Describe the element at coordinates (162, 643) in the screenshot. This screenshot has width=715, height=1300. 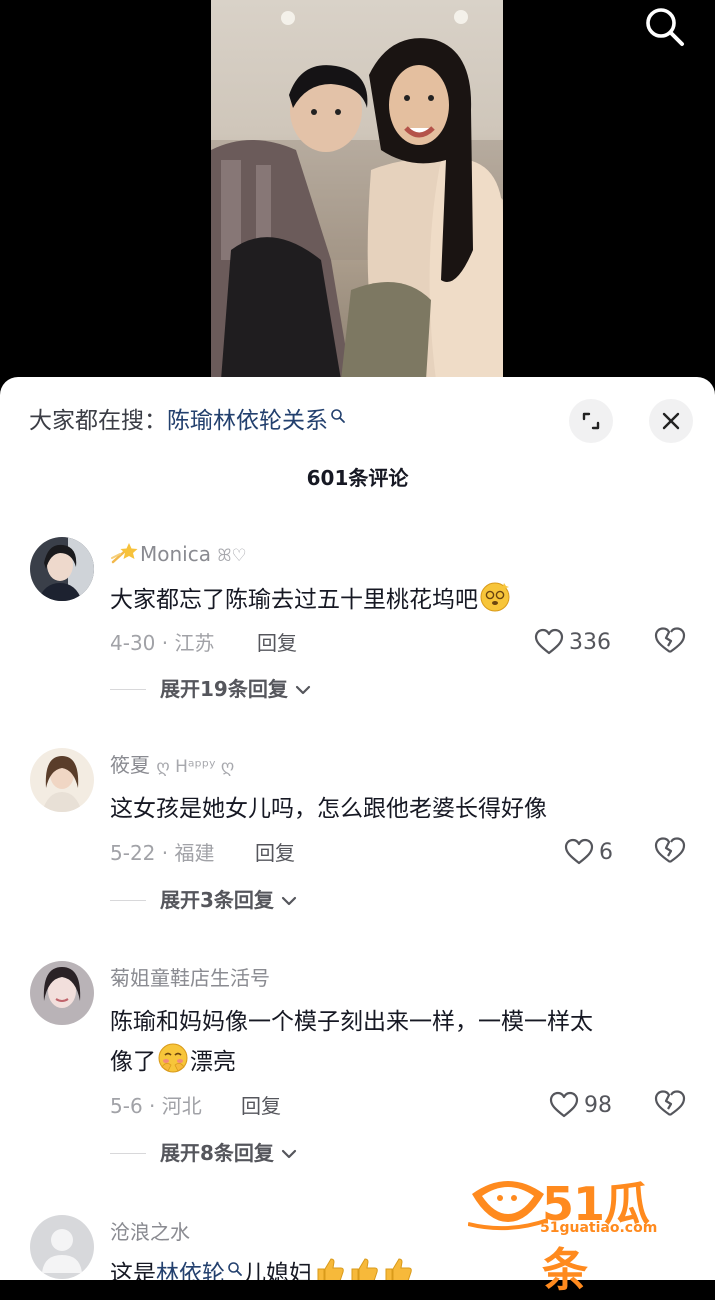
I see `comment-date-location: 4-30 · 江苏` at that location.